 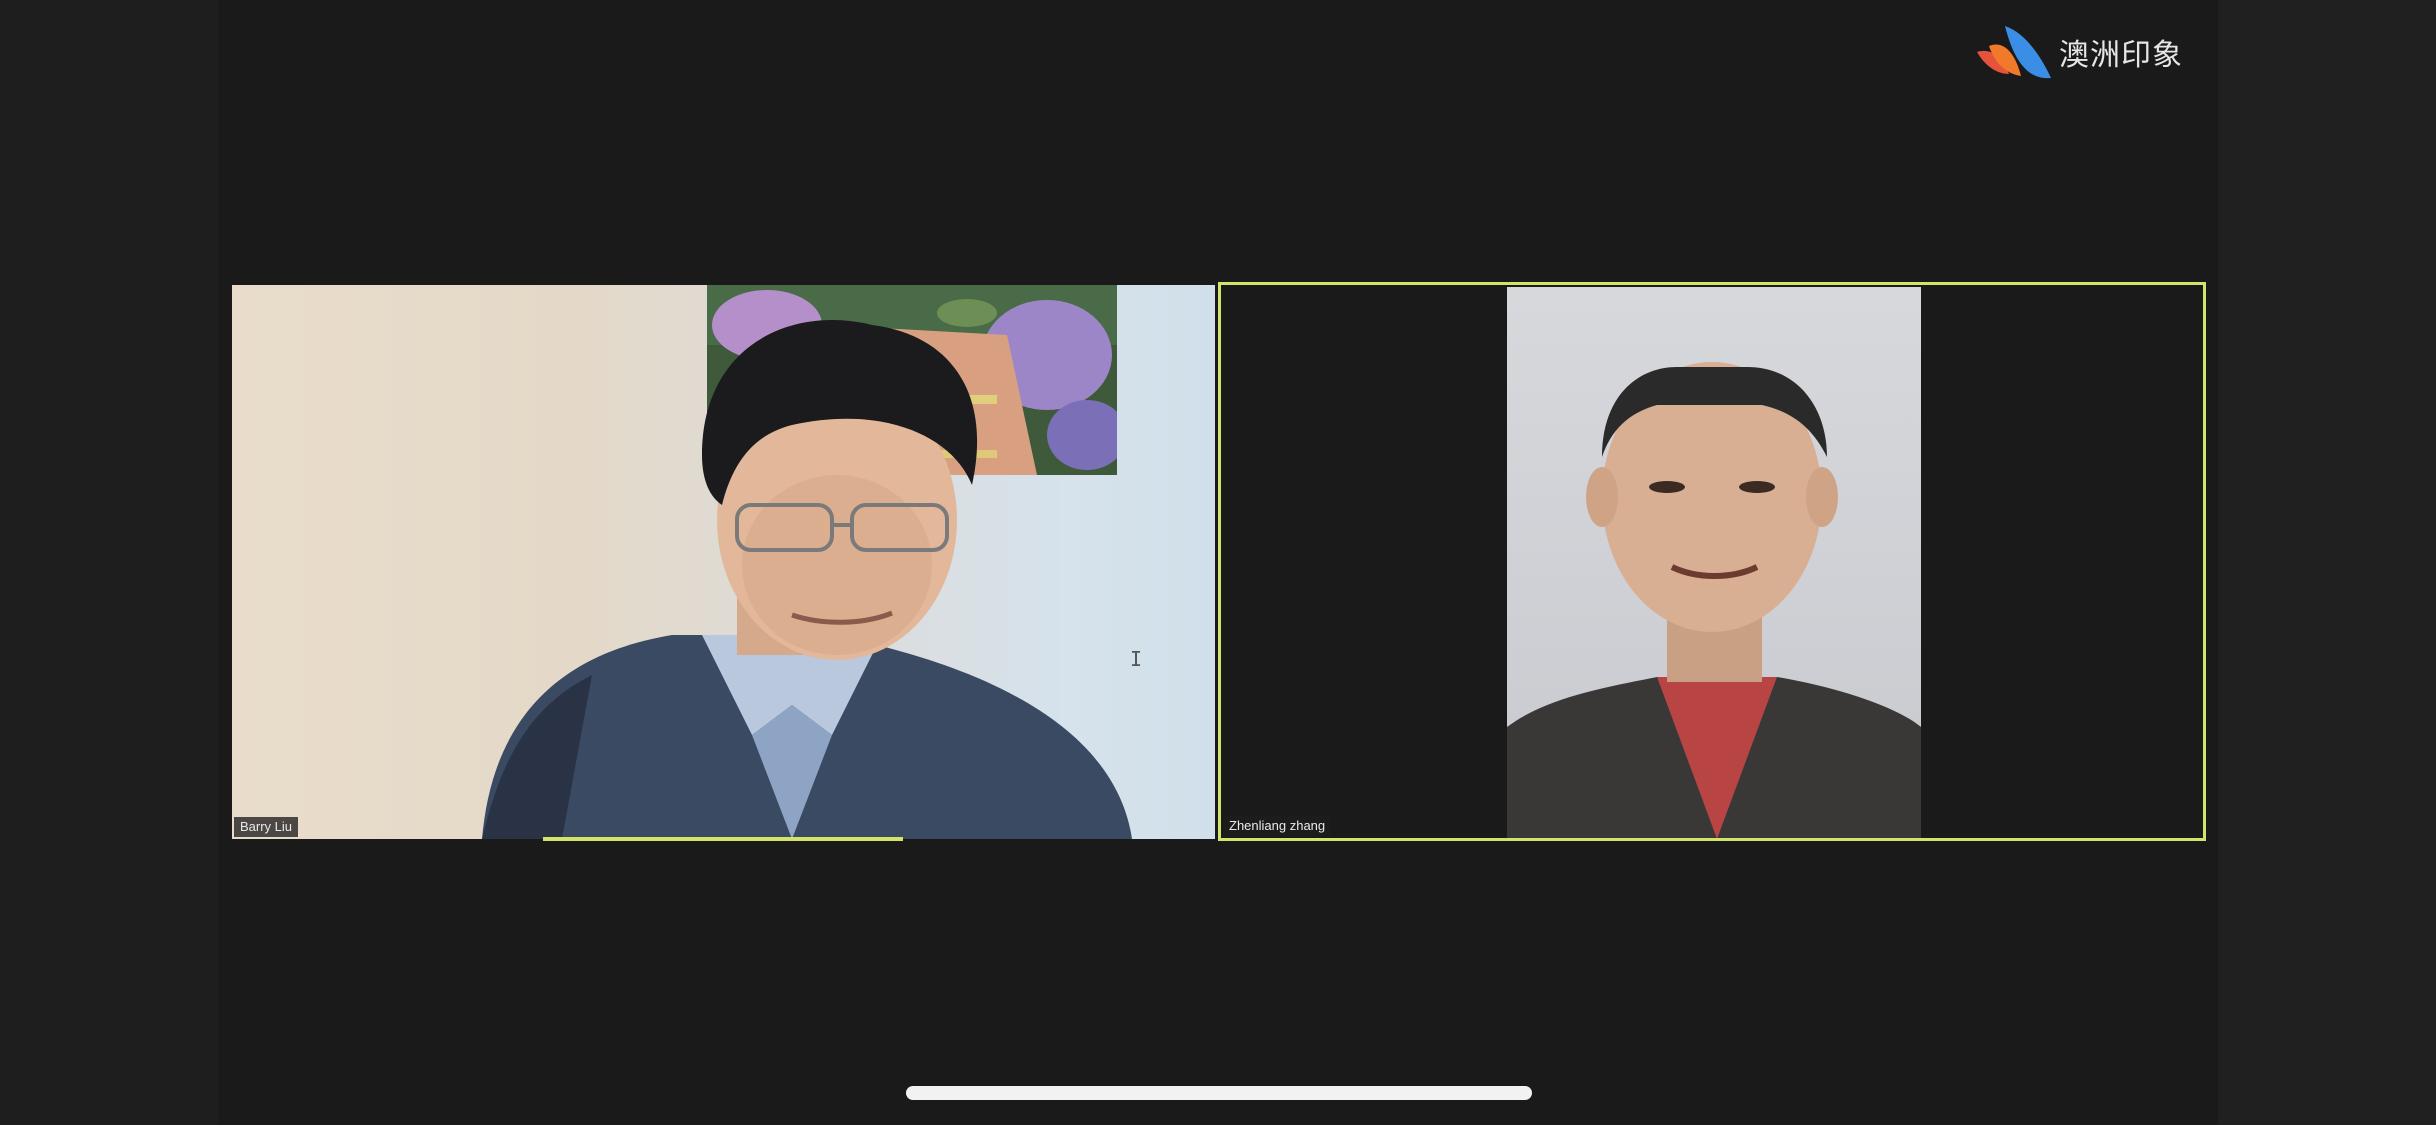 What do you see at coordinates (266, 827) in the screenshot?
I see `participant-name-barry: Barry Liu` at bounding box center [266, 827].